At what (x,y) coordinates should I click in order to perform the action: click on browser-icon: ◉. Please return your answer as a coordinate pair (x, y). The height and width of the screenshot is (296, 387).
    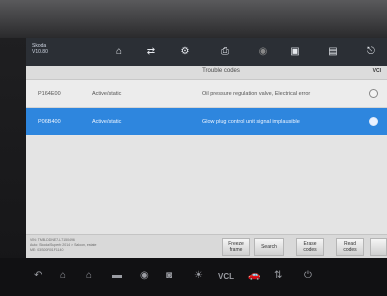
    Looking at the image, I should click on (144, 276).